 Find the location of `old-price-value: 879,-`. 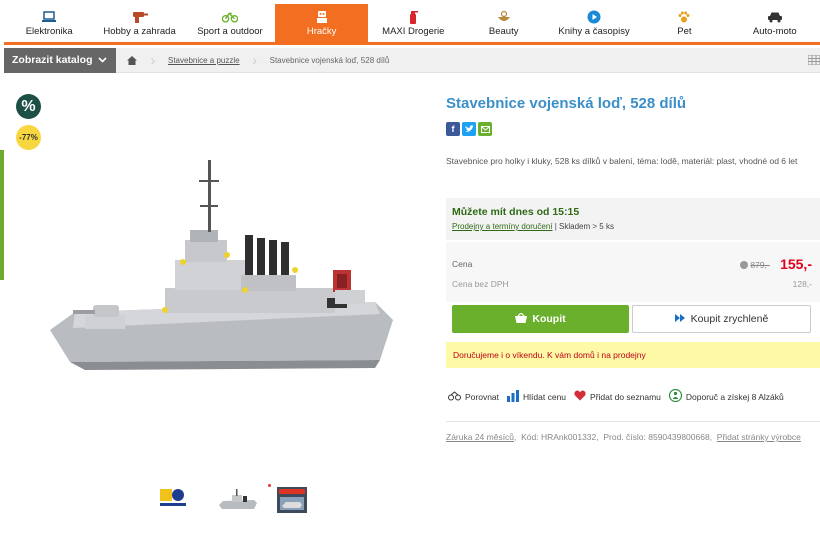

old-price-value: 879,- is located at coordinates (760, 265).